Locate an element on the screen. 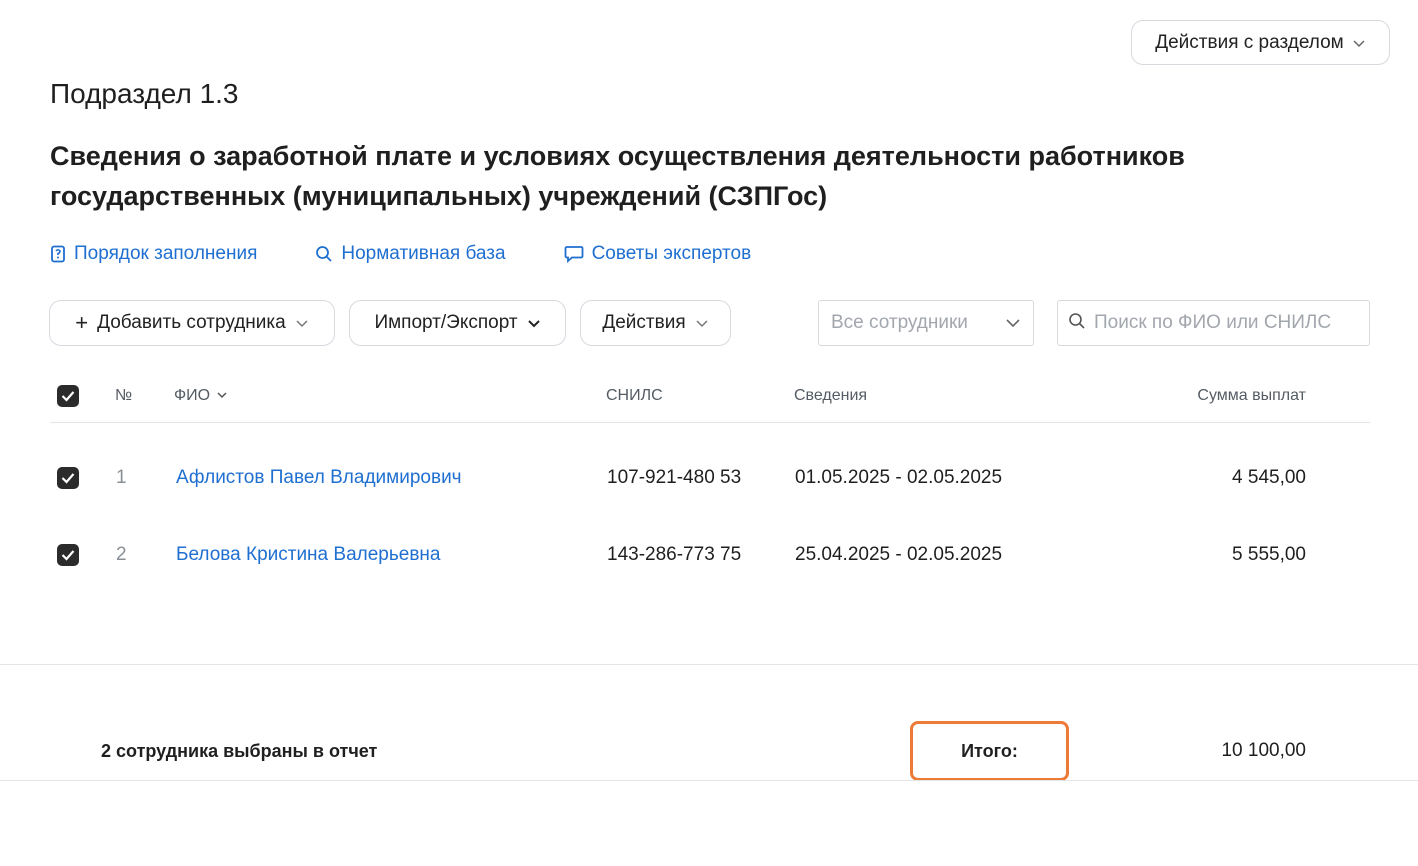 The height and width of the screenshot is (866, 1418). employee-filter-select: Все сотрудники is located at coordinates (926, 323).